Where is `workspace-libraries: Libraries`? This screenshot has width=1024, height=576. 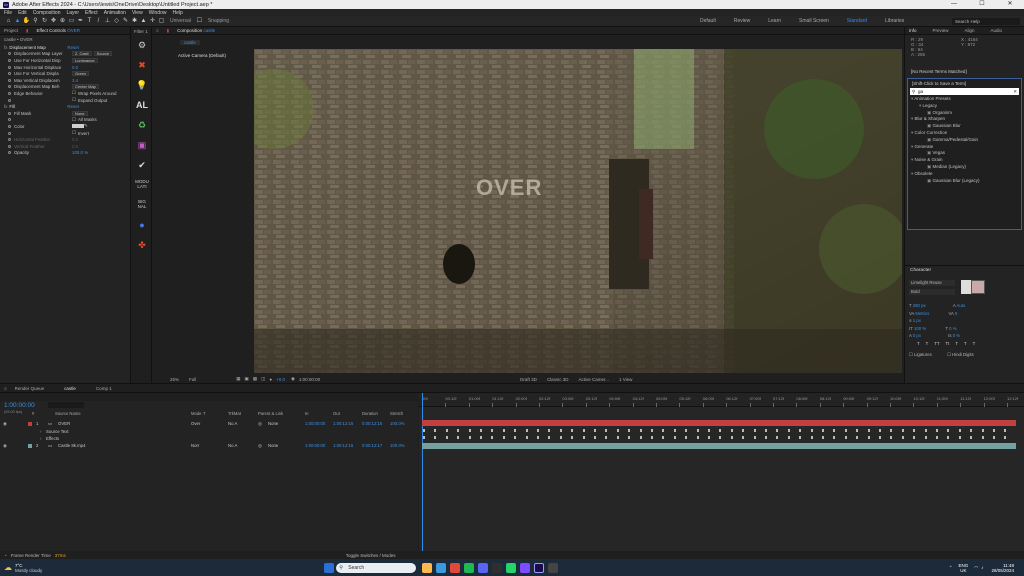
workspace-libraries: Libraries is located at coordinates (894, 21).